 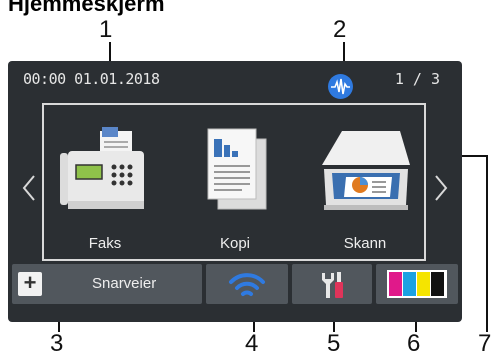 I want to click on wireless-signal-icon, so click(x=340, y=86).